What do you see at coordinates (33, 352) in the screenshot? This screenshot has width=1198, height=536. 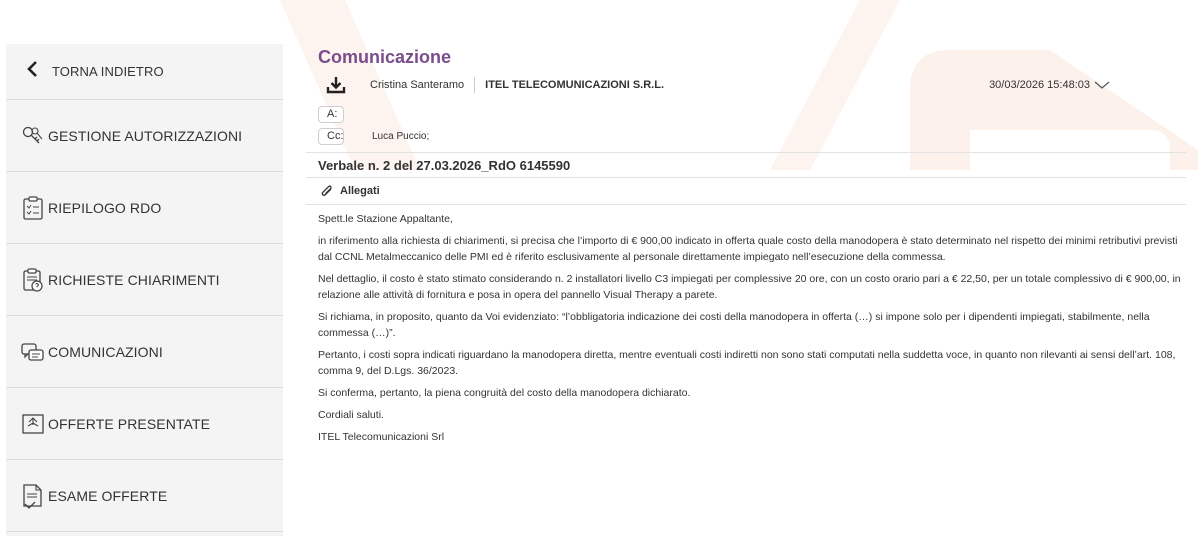 I see `chat-bubbles-icon` at bounding box center [33, 352].